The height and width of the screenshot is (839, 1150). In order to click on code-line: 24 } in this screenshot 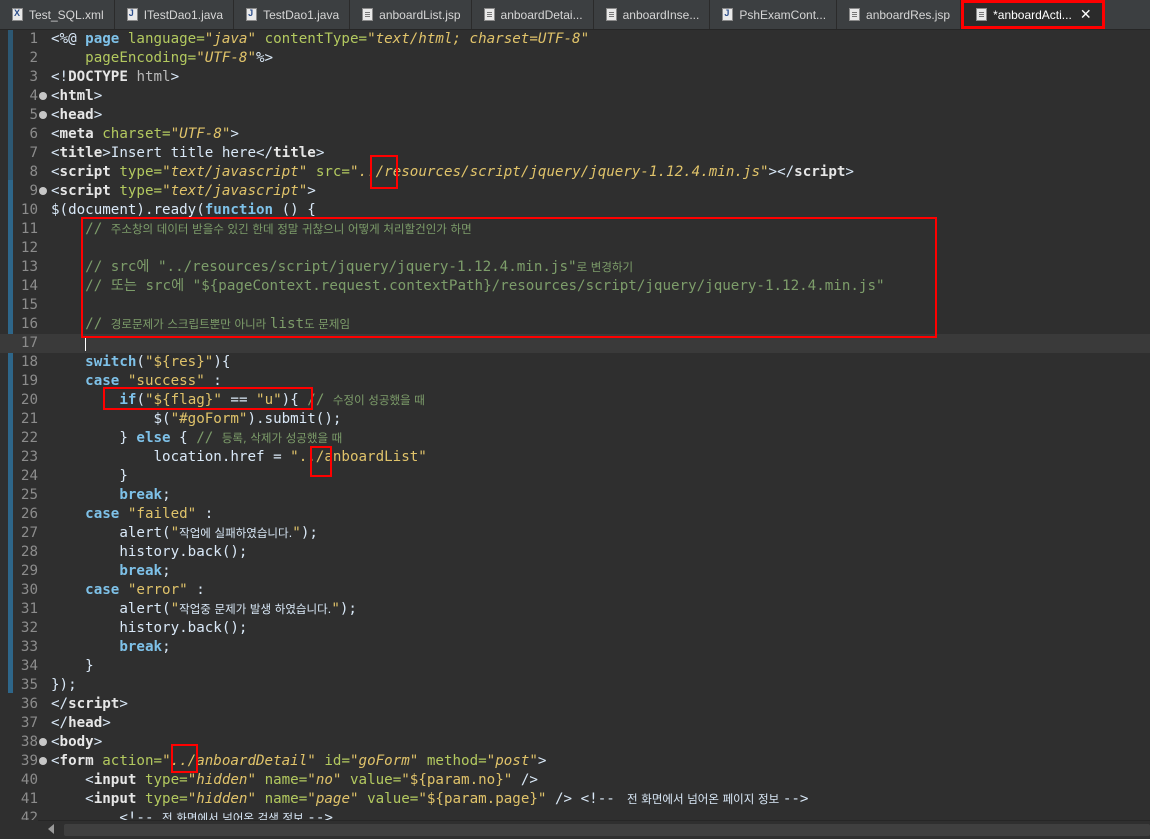, I will do `click(575, 476)`.